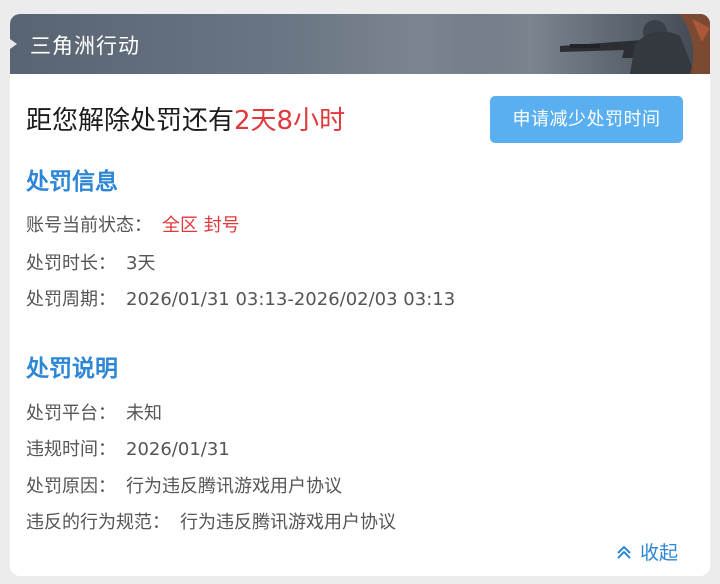 The width and height of the screenshot is (720, 584). What do you see at coordinates (234, 486) in the screenshot?
I see `penalty-reason-value: 行为违反腾讯游戏用户协议` at bounding box center [234, 486].